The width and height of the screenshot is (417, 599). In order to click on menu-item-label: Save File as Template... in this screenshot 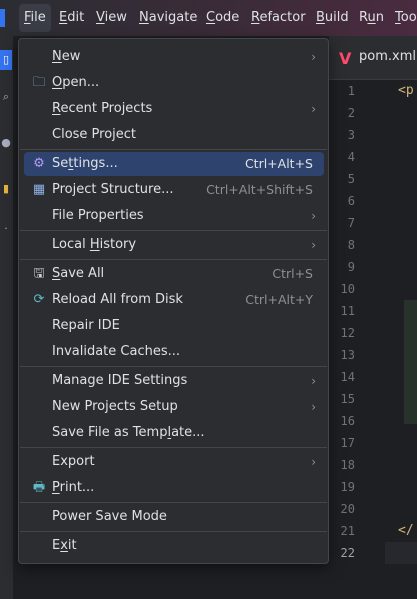, I will do `click(128, 433)`.